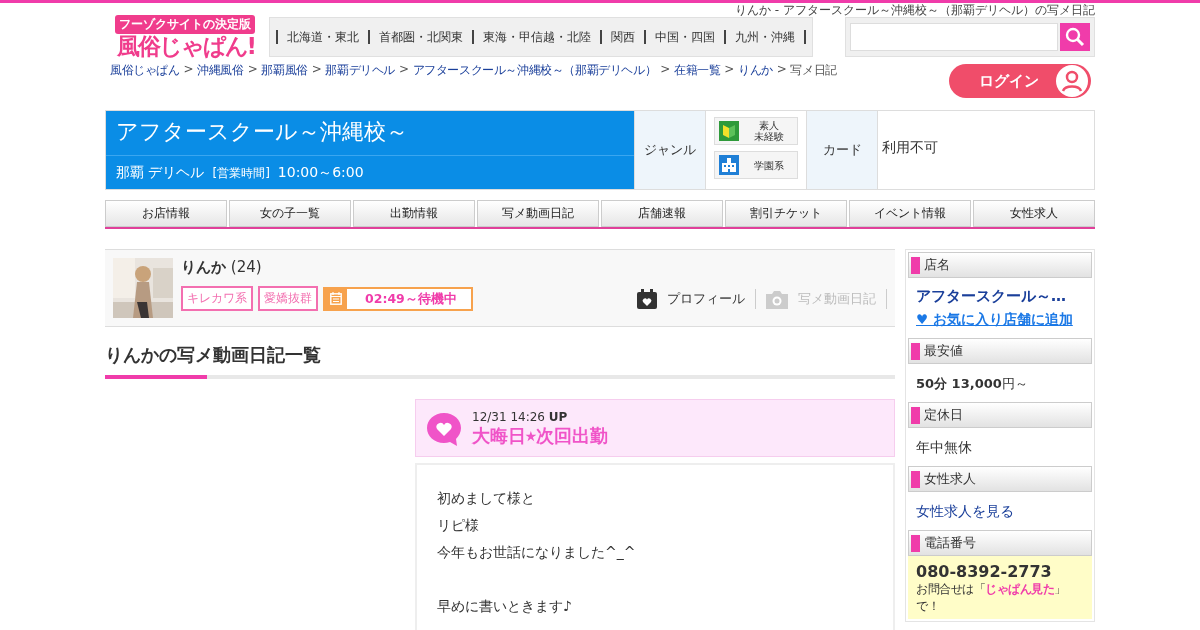  Describe the element at coordinates (166, 214) in the screenshot. I see `nav-tab: お店情報` at that location.